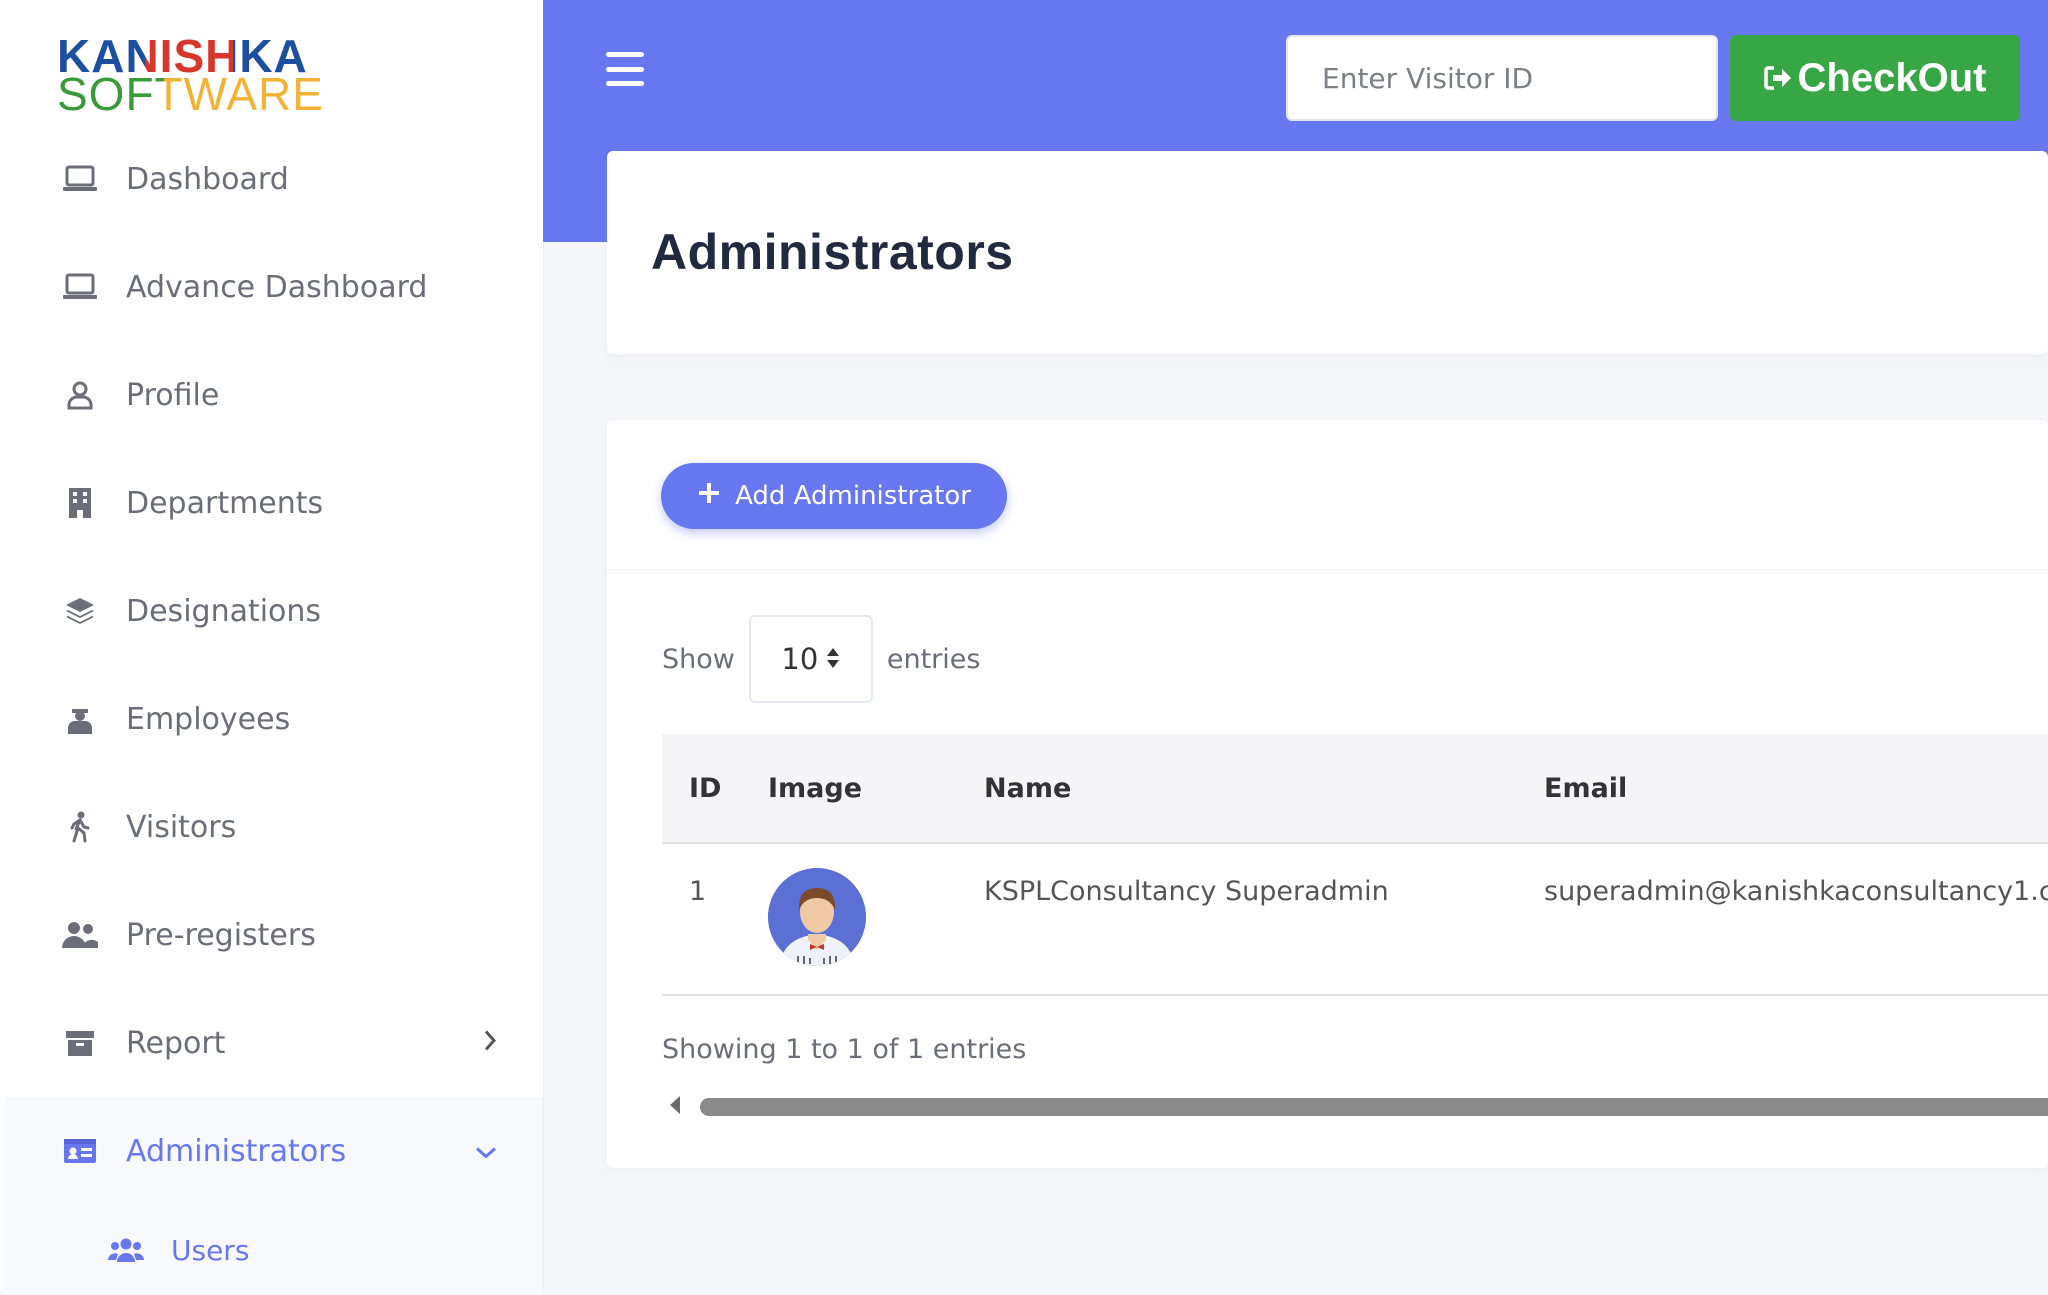  Describe the element at coordinates (1264, 788) in the screenshot. I see `column-header-name: Name` at that location.